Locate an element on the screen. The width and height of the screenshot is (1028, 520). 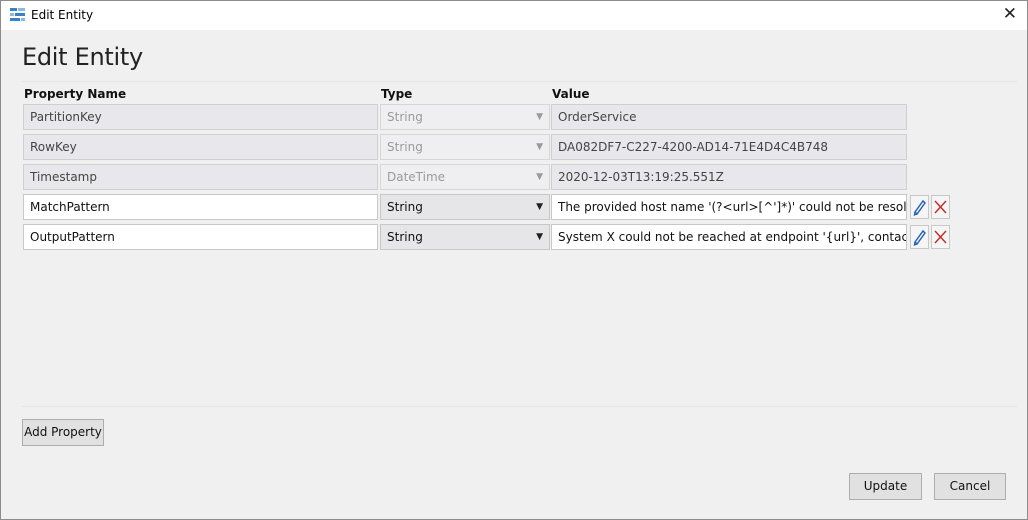
property-value-field: 2020-12-03T13:19:25.551Z is located at coordinates (729, 177).